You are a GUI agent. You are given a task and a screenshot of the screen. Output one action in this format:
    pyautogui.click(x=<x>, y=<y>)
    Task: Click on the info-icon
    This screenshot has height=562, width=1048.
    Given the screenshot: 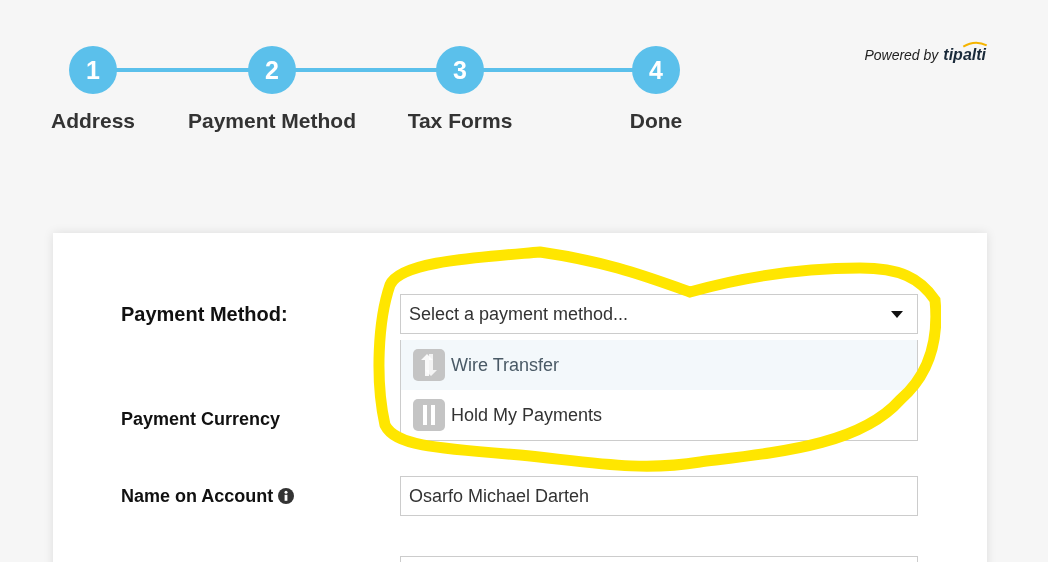 What is the action you would take?
    pyautogui.click(x=286, y=496)
    